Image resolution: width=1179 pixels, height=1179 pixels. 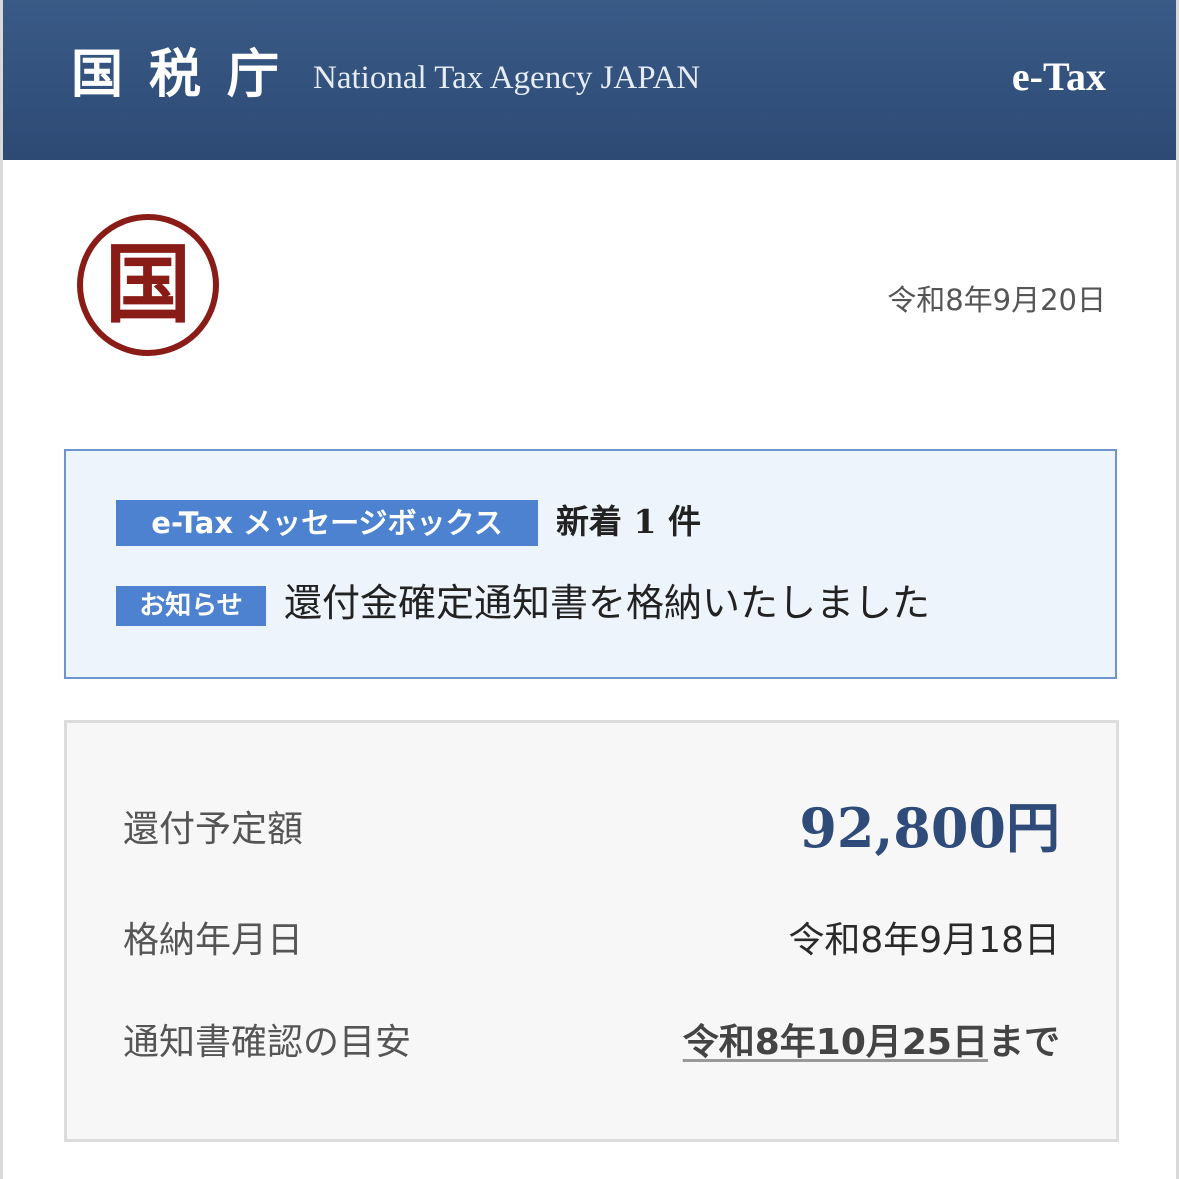 What do you see at coordinates (835, 1042) in the screenshot?
I see `deadline-date-link: 令和8年10月25日` at bounding box center [835, 1042].